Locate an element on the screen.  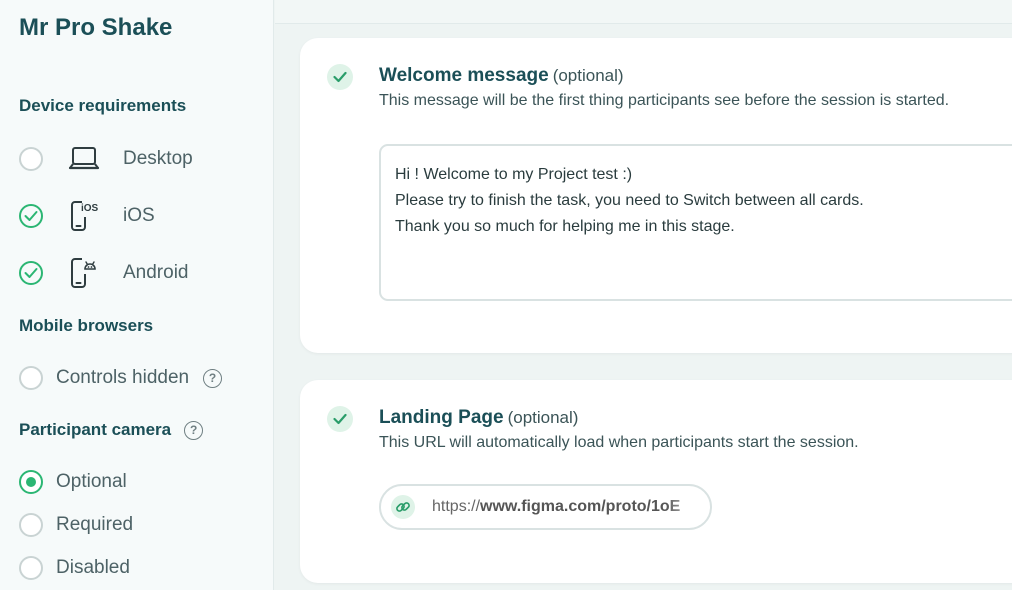
controls-hidden-option: Controls hidden ? is located at coordinates (121, 378).